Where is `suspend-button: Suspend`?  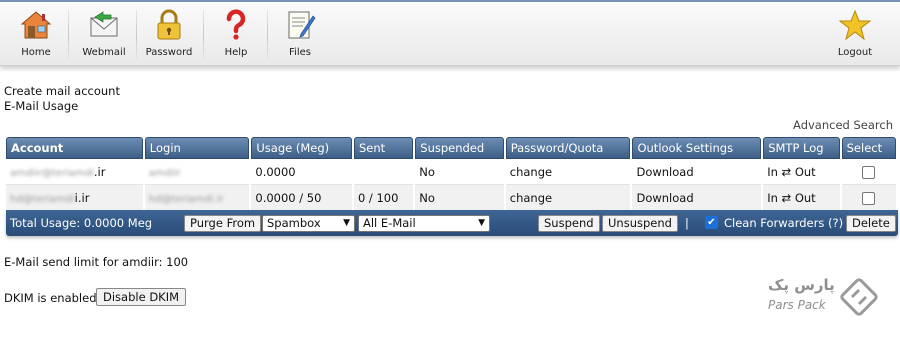 suspend-button: Suspend is located at coordinates (569, 223).